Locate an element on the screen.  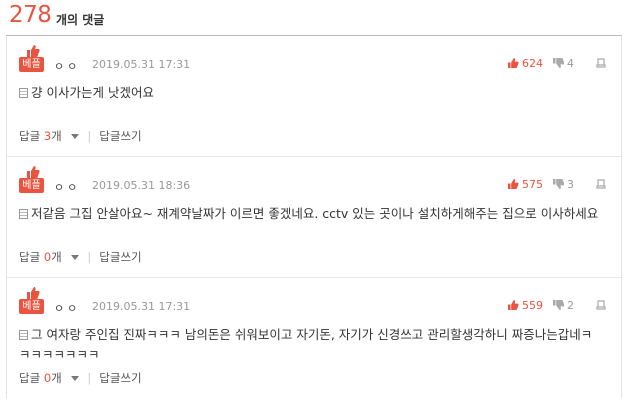
upvote-count: 559 is located at coordinates (532, 305).